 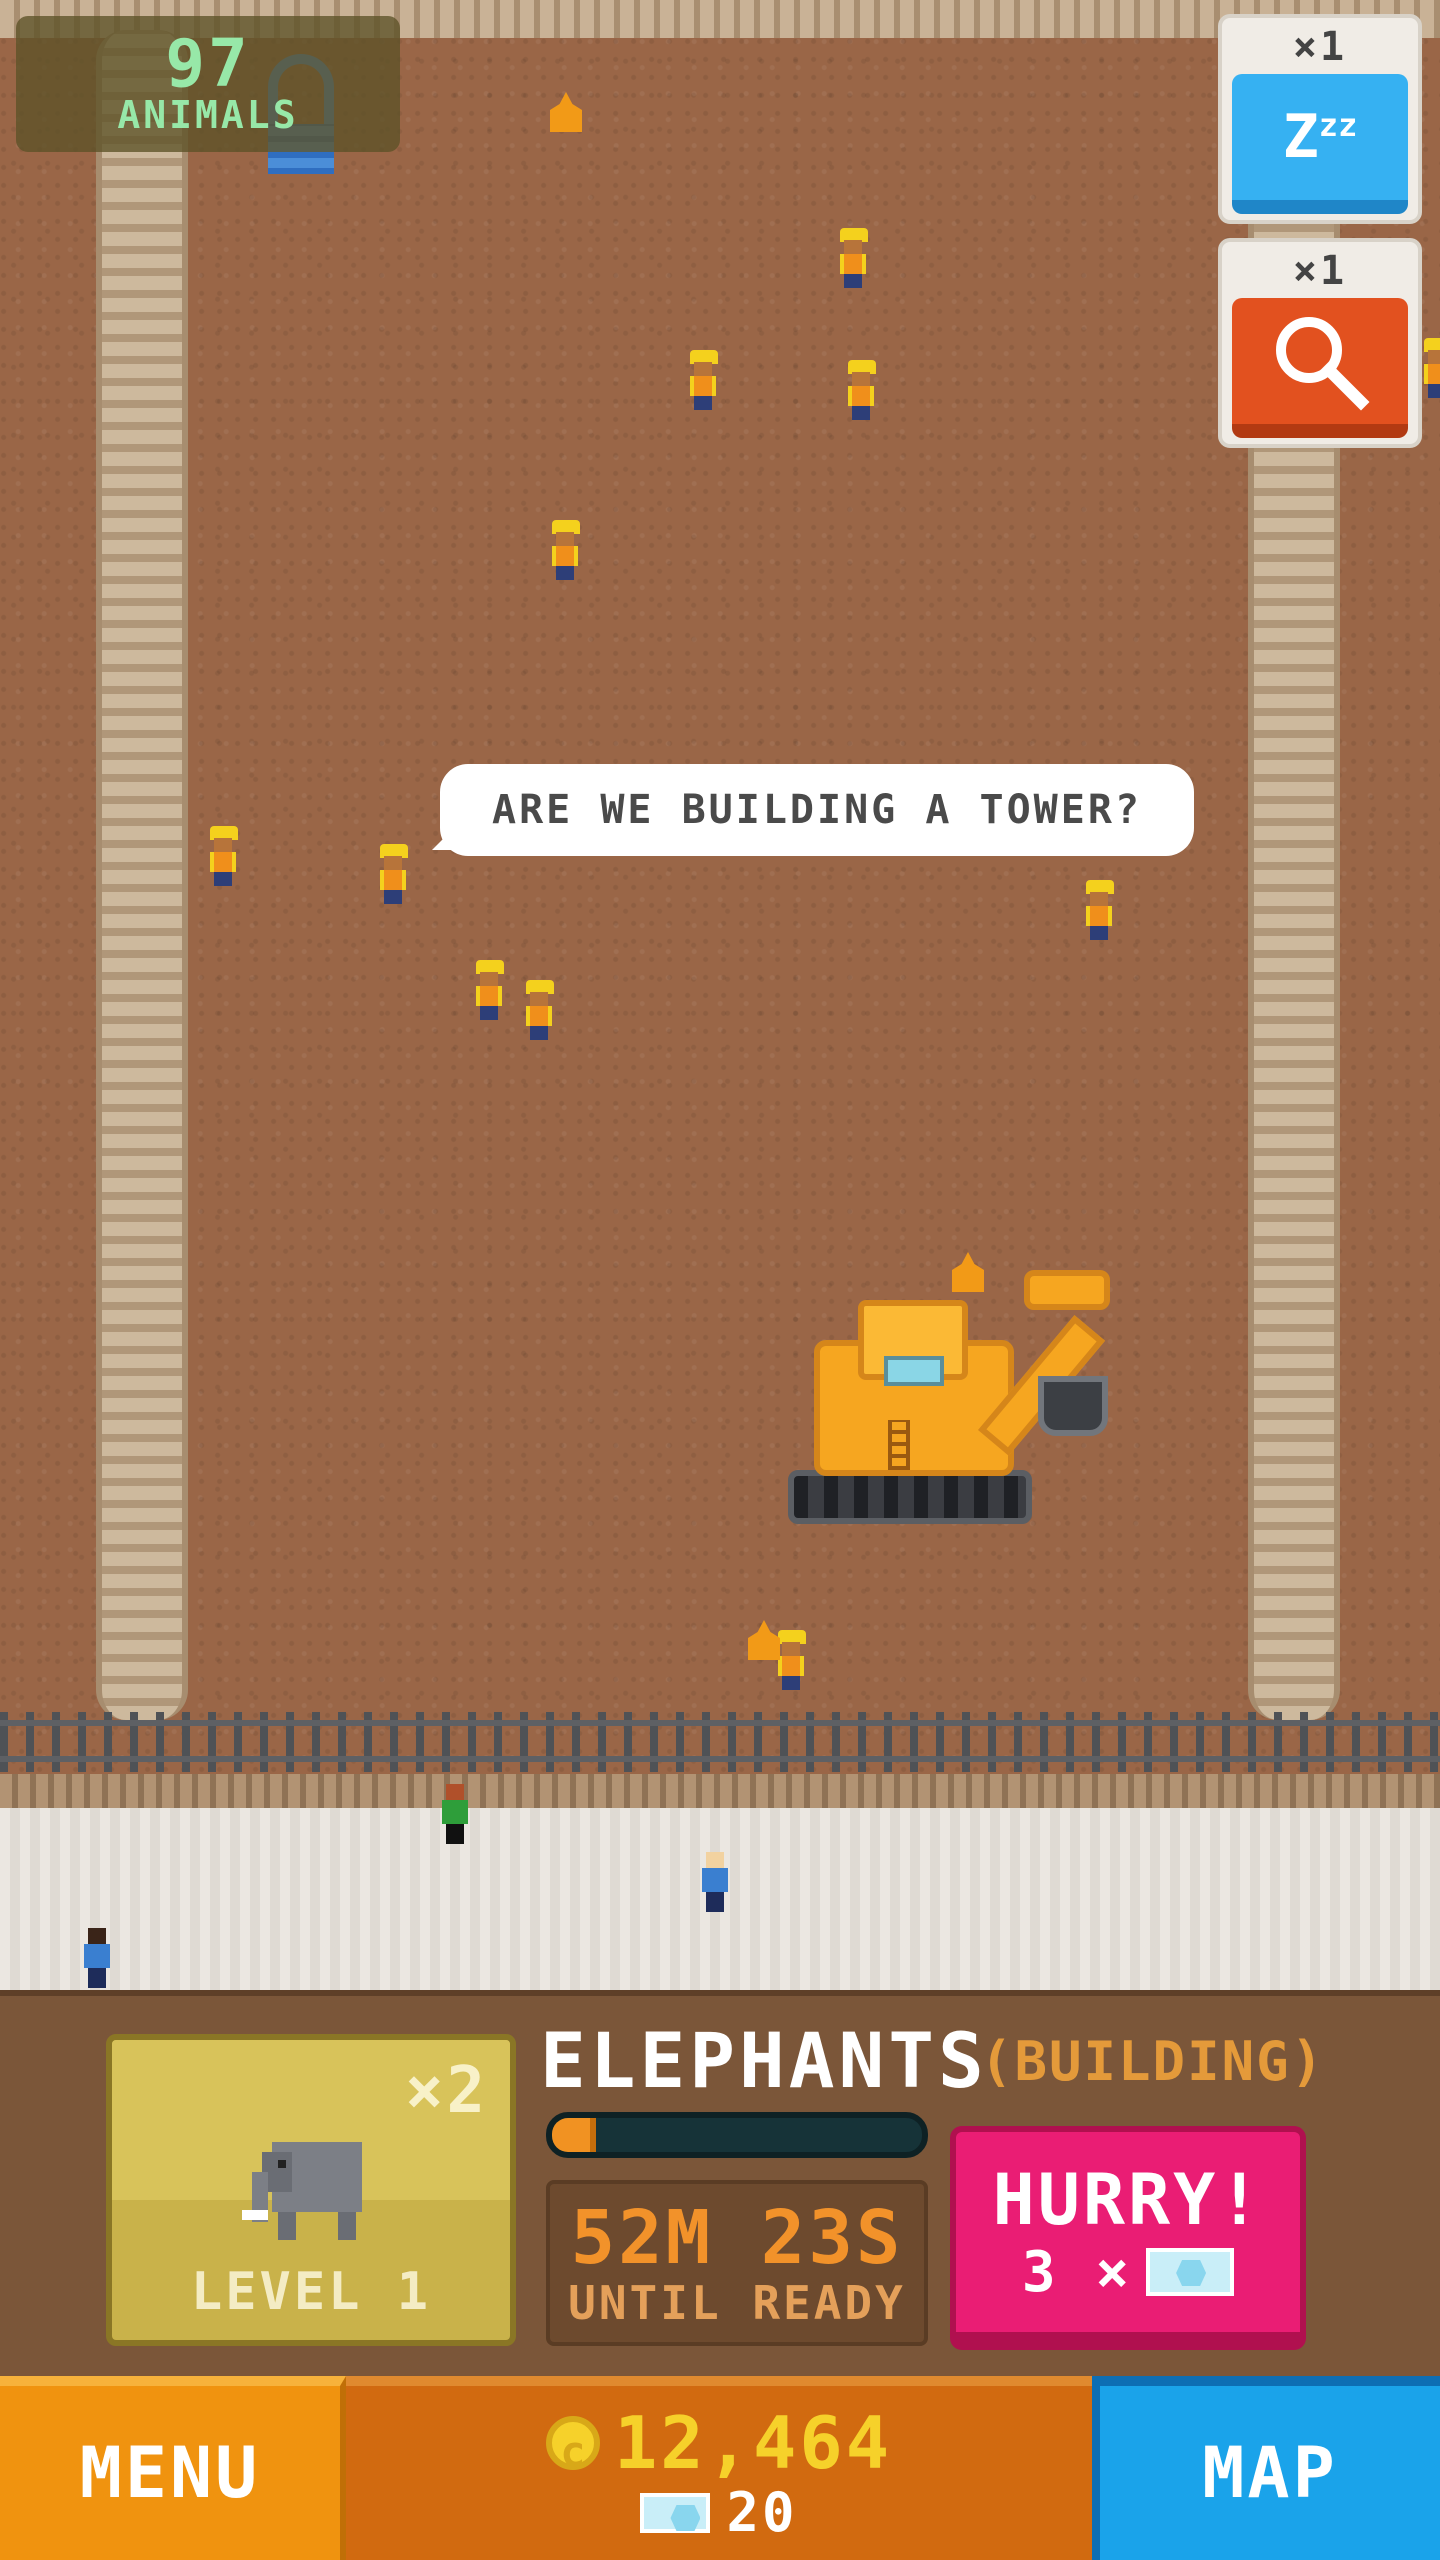 I want to click on timer-value: 52m 23s, so click(x=737, y=2238).